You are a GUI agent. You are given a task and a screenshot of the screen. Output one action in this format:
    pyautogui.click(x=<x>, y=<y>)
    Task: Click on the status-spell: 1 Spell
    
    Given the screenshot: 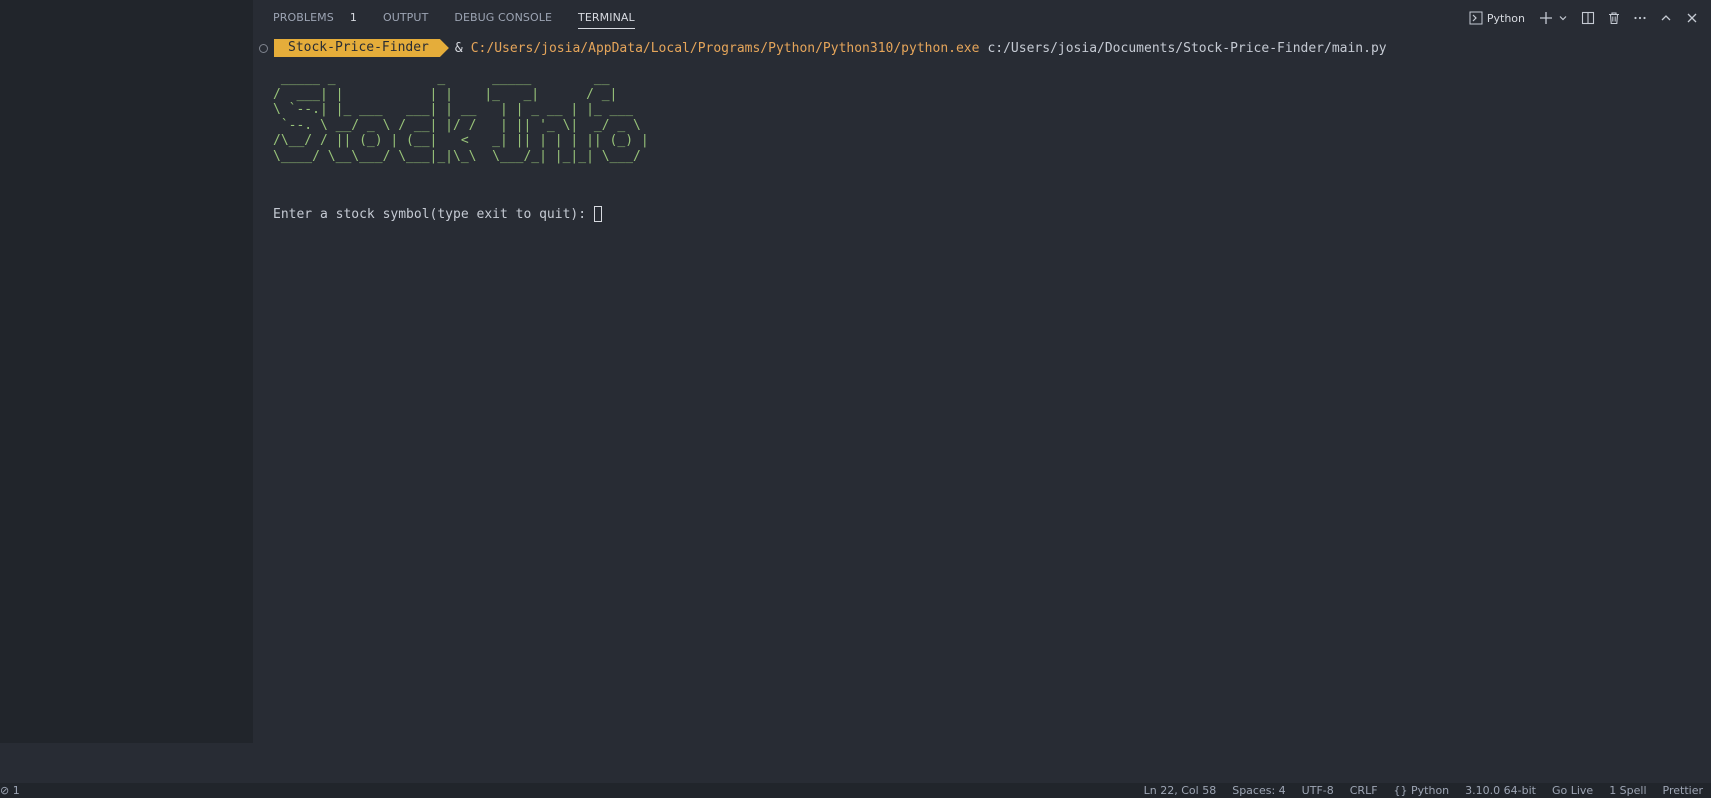 What is the action you would take?
    pyautogui.click(x=1627, y=790)
    